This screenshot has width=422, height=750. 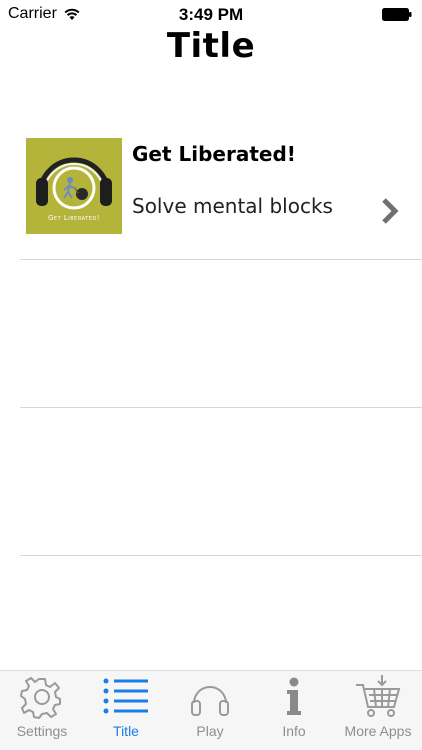 What do you see at coordinates (74, 218) in the screenshot?
I see `artwork-caption: Get Liberated!` at bounding box center [74, 218].